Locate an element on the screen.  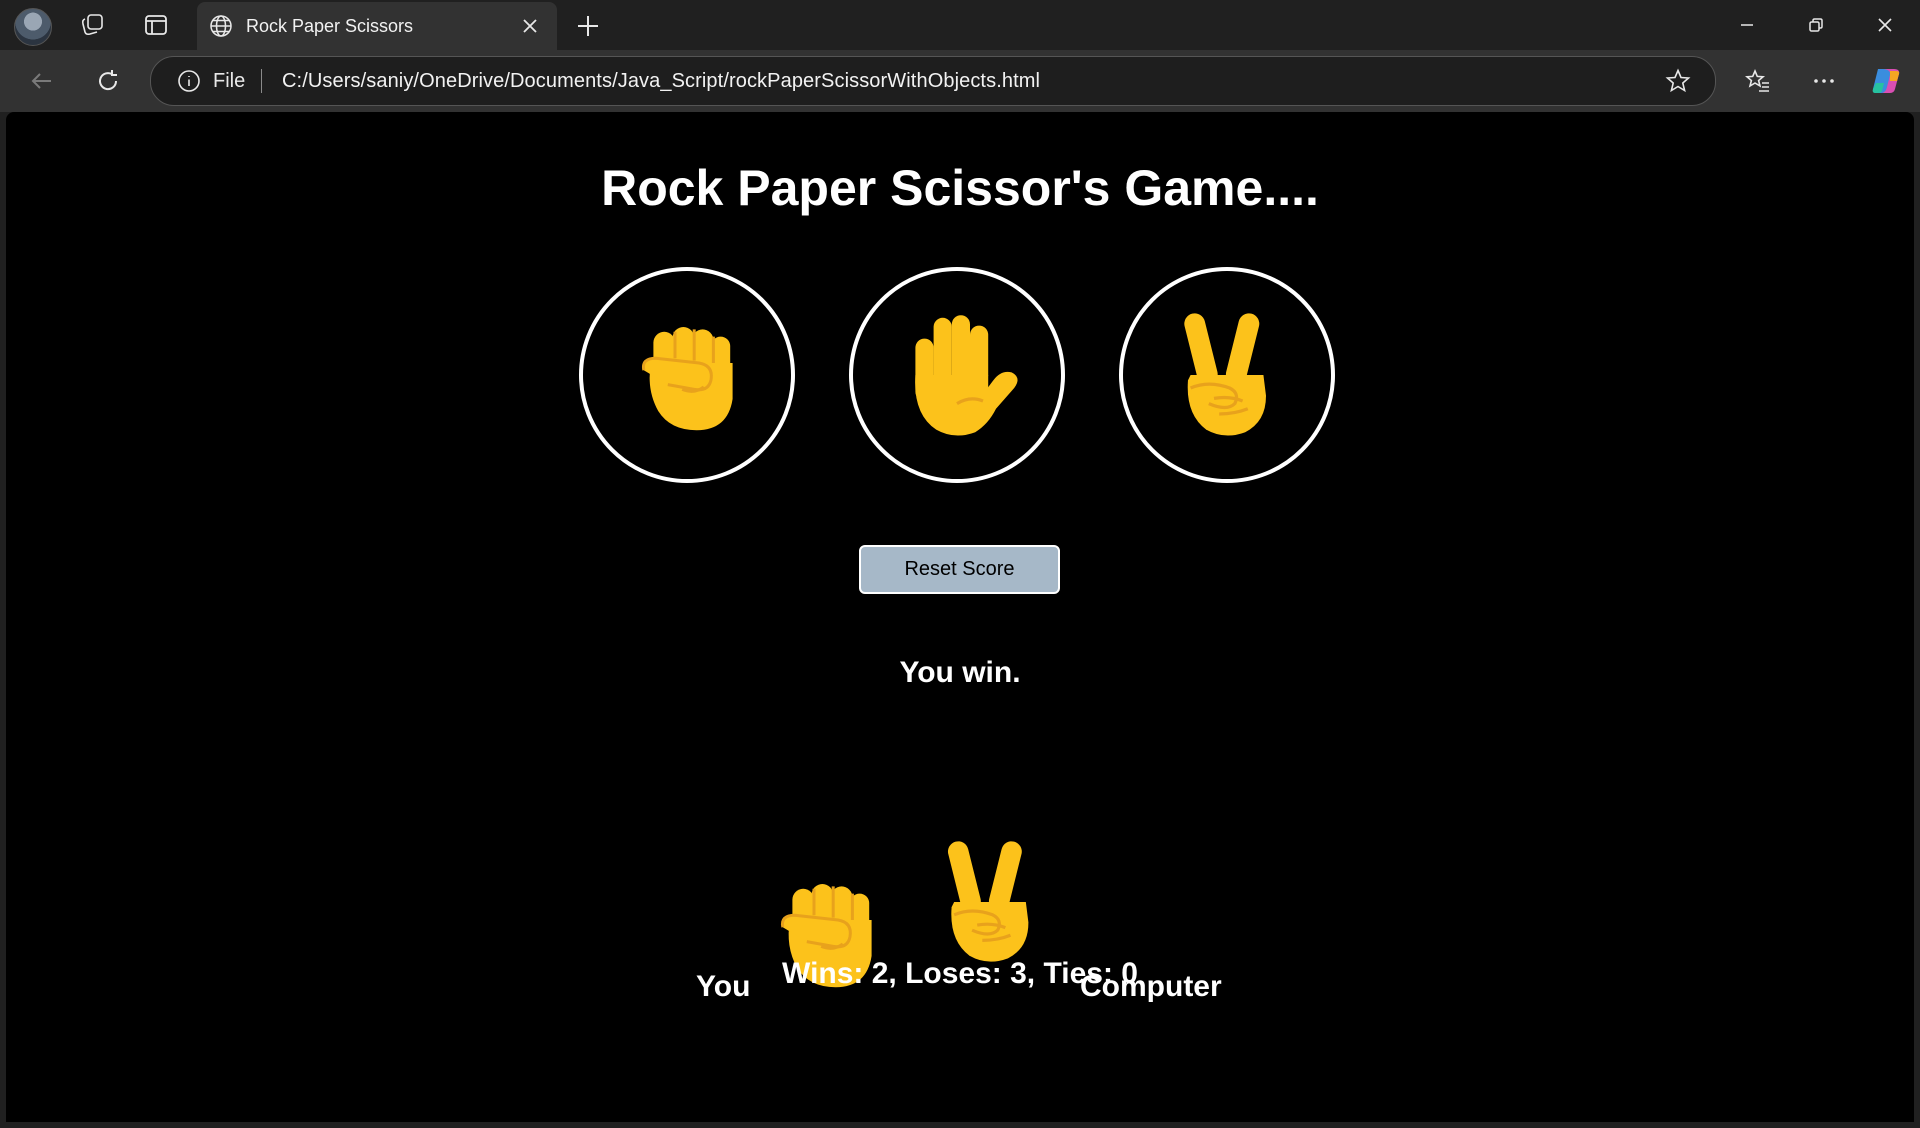
restore-icon is located at coordinates (1816, 25).